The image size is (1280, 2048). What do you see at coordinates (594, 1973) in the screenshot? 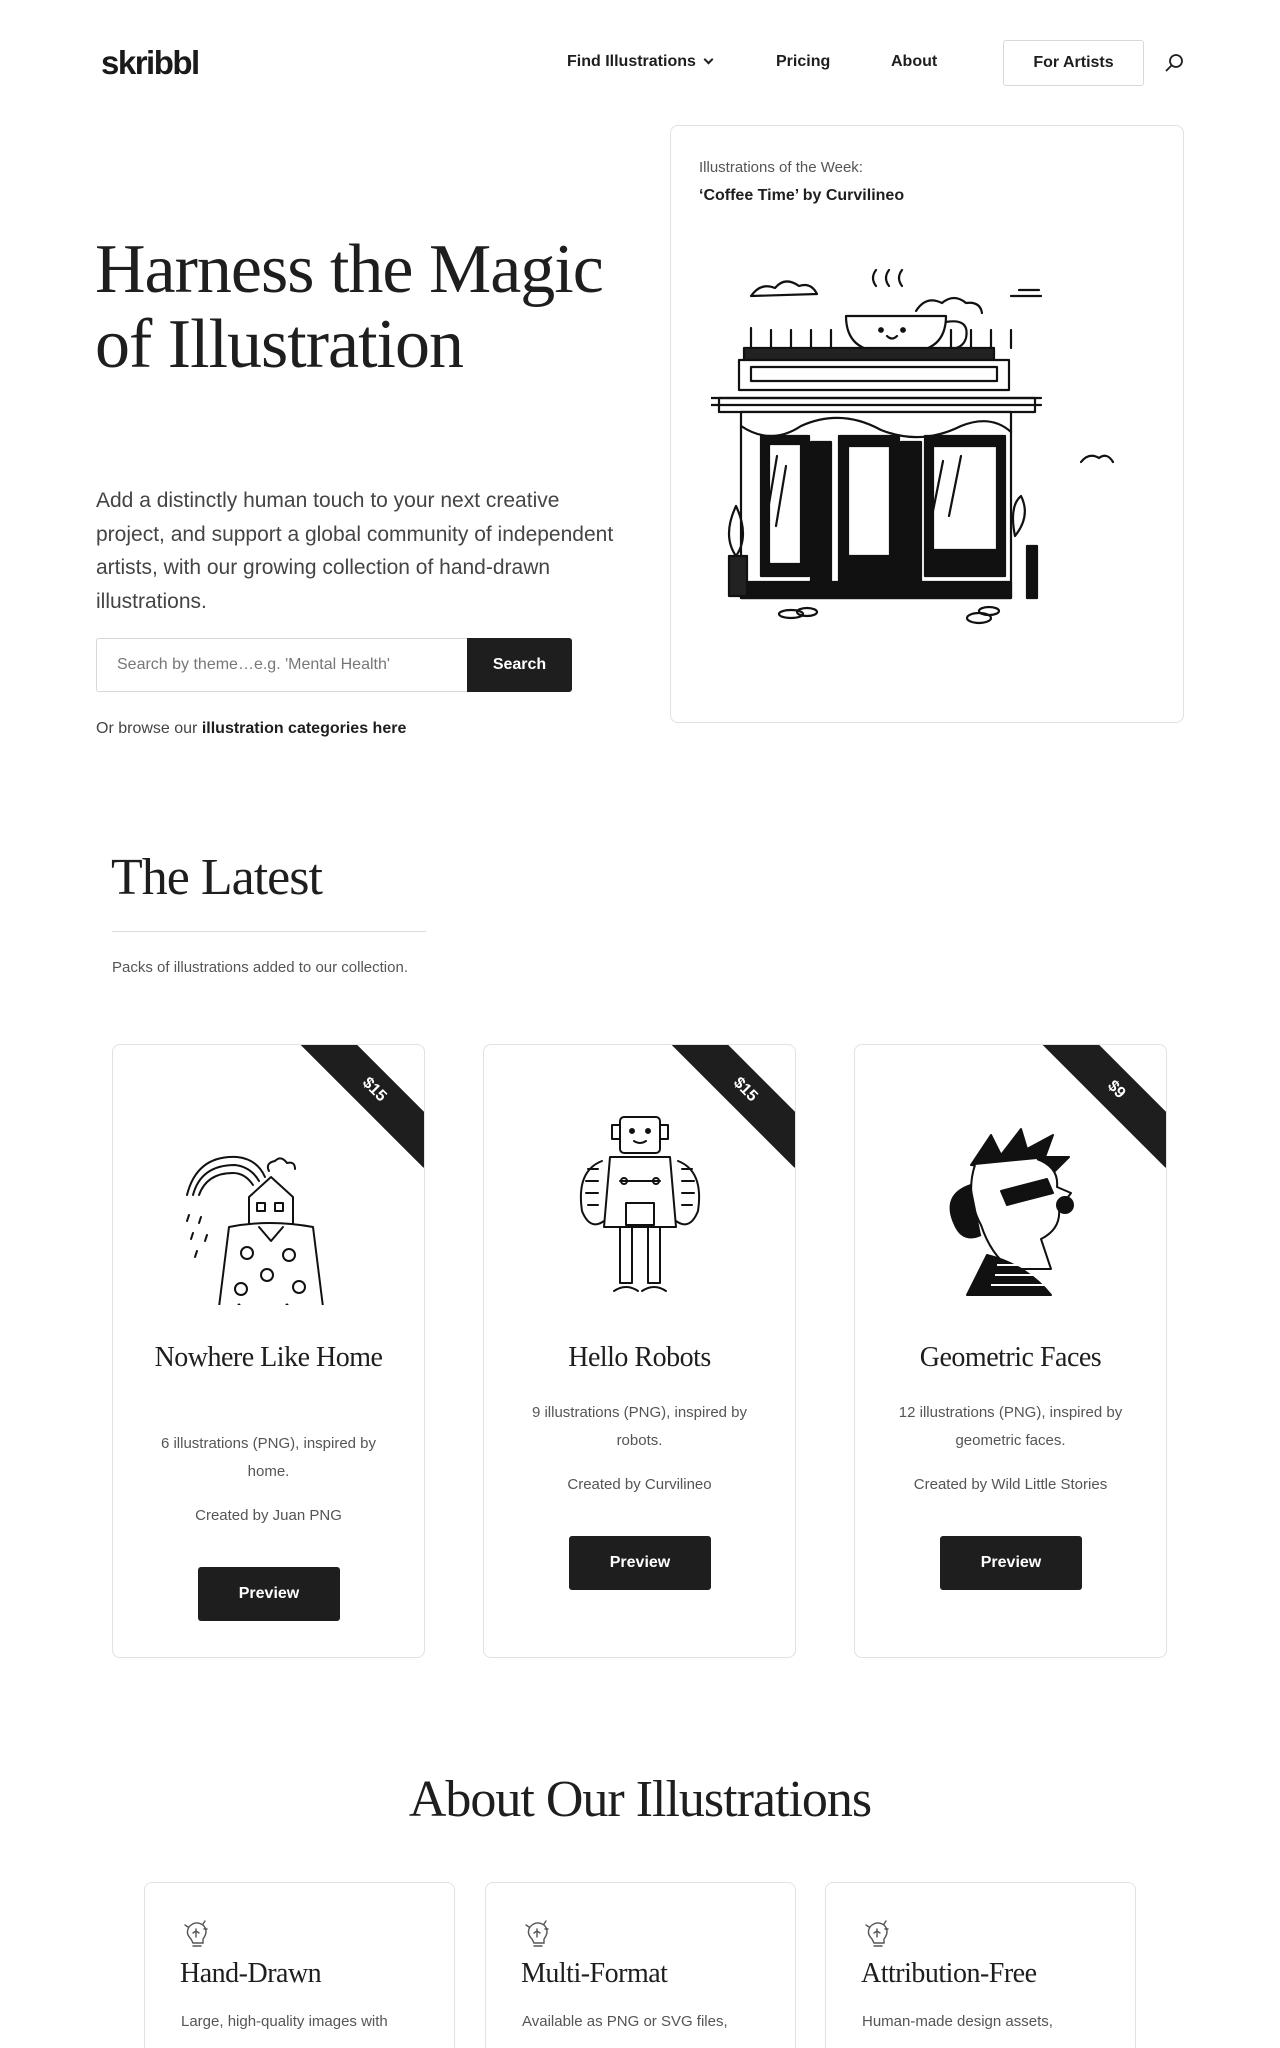
I see `feature-title: Multi-Format` at bounding box center [594, 1973].